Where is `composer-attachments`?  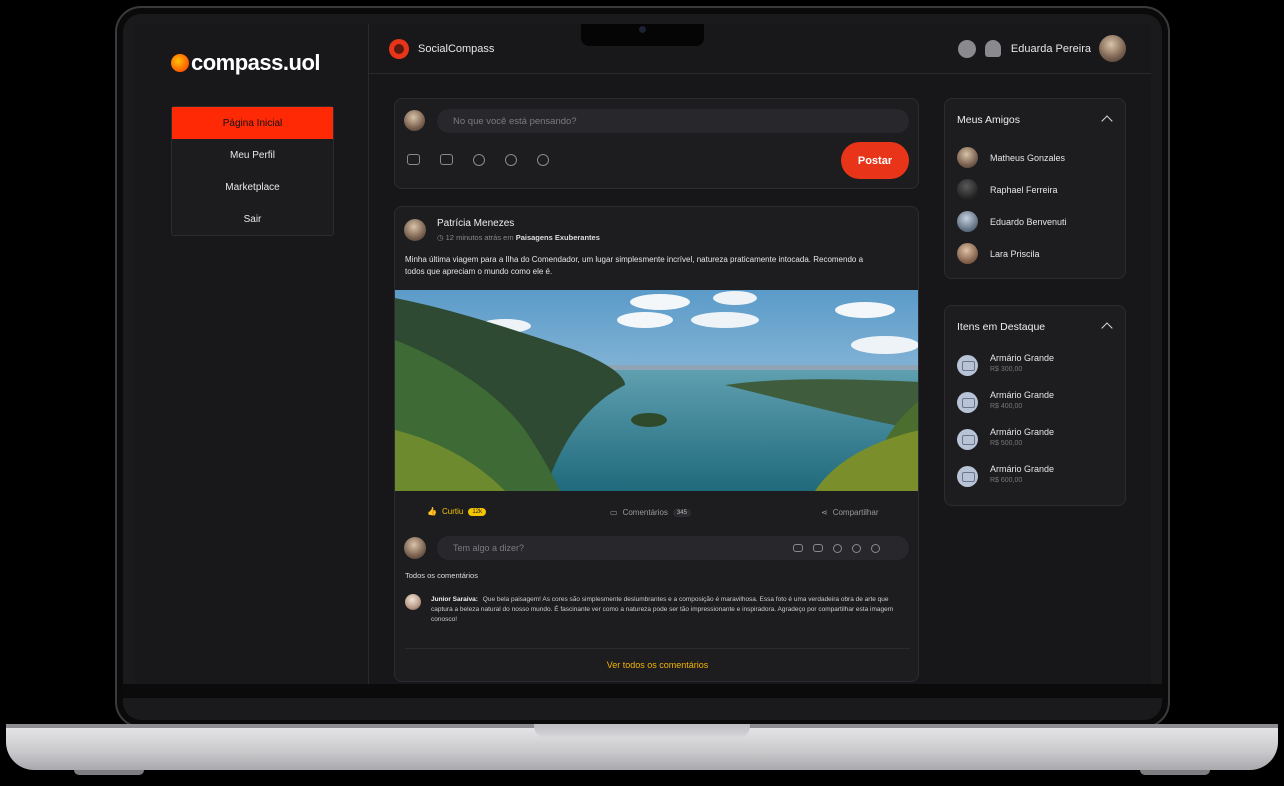 composer-attachments is located at coordinates (478, 160).